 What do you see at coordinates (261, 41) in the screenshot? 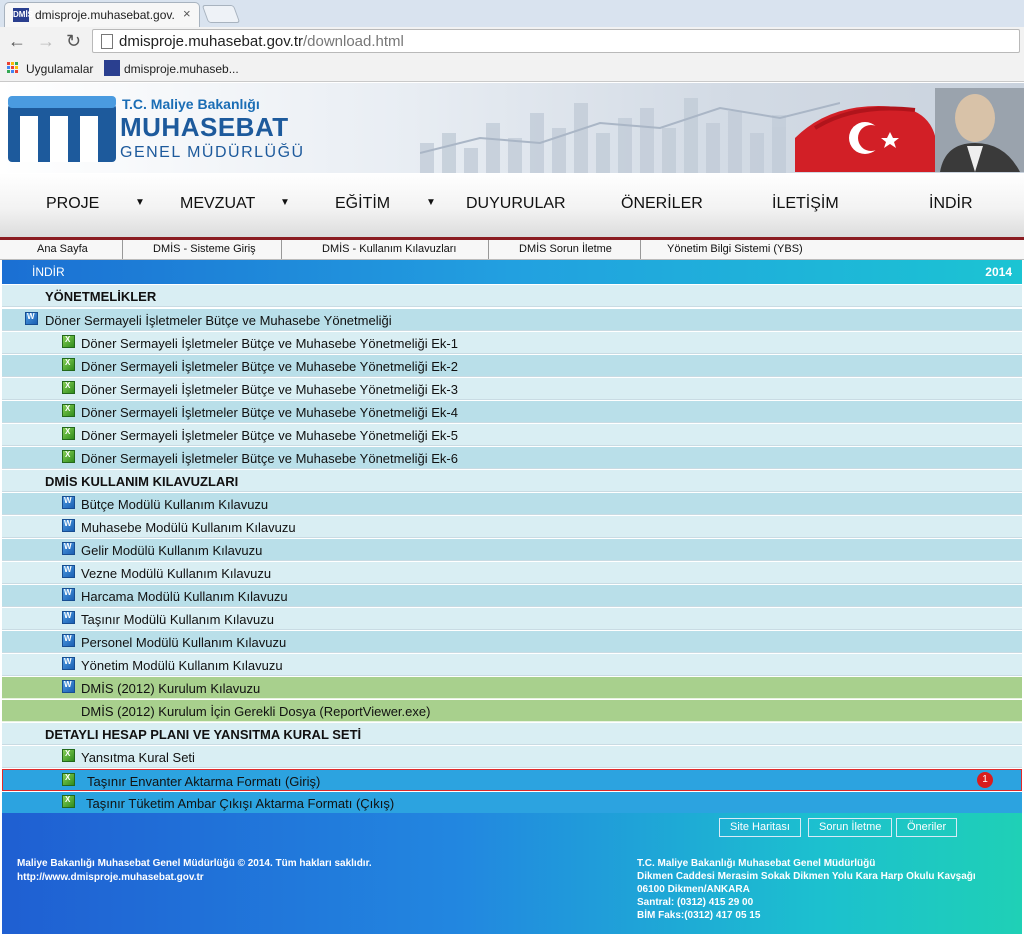
I see `address-url: dmisproje.muhasebat.gov.tr/download.html` at bounding box center [261, 41].